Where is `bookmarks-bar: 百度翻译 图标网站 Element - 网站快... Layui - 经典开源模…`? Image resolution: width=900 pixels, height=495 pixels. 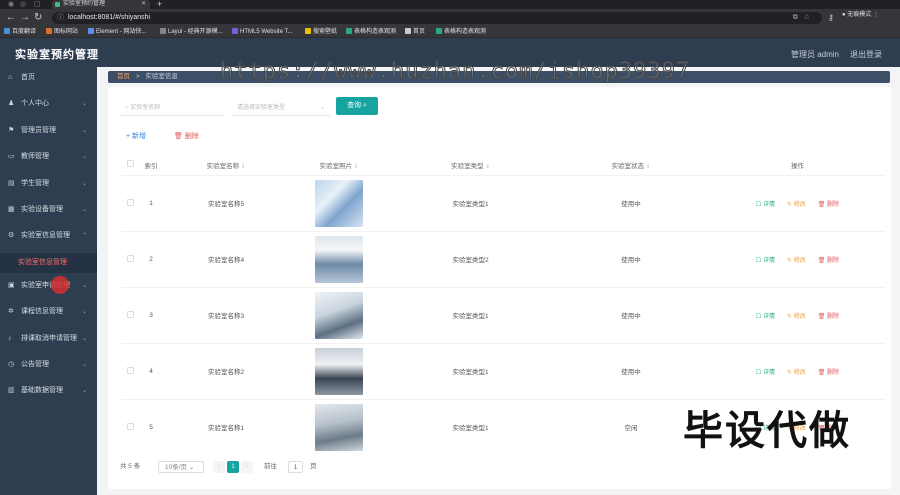 bookmarks-bar: 百度翻译 图标网站 Element - 网站快... Layui - 经典开源模… is located at coordinates (450, 32).